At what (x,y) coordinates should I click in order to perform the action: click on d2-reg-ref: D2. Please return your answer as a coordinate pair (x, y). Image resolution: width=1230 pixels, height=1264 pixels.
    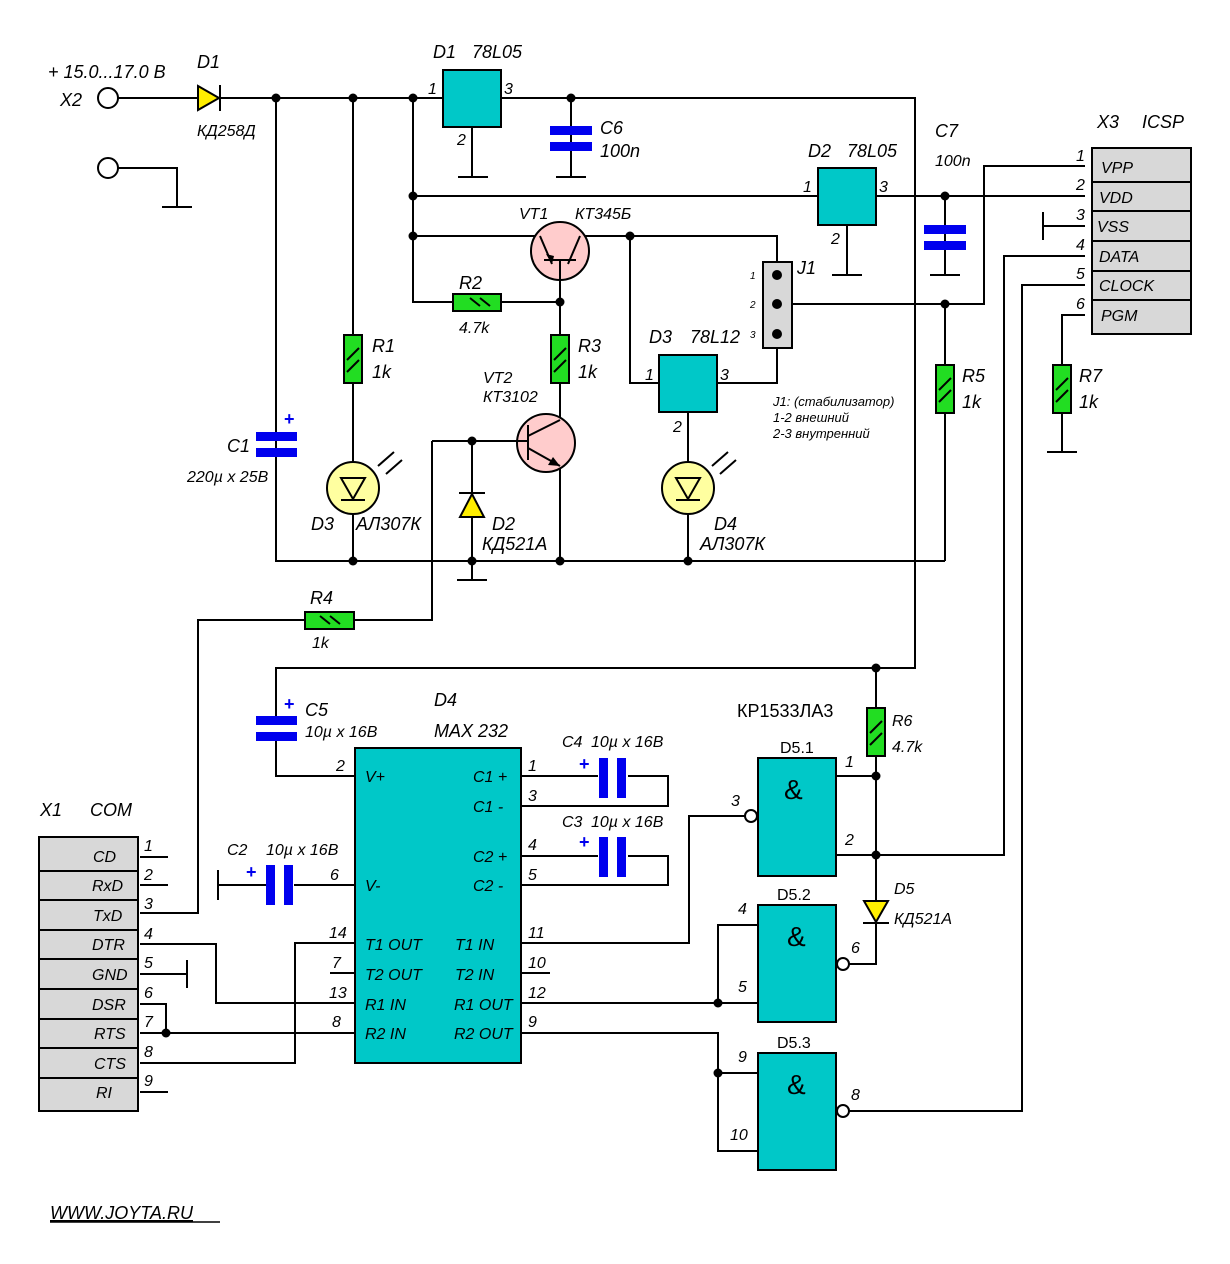
    Looking at the image, I should click on (819, 151).